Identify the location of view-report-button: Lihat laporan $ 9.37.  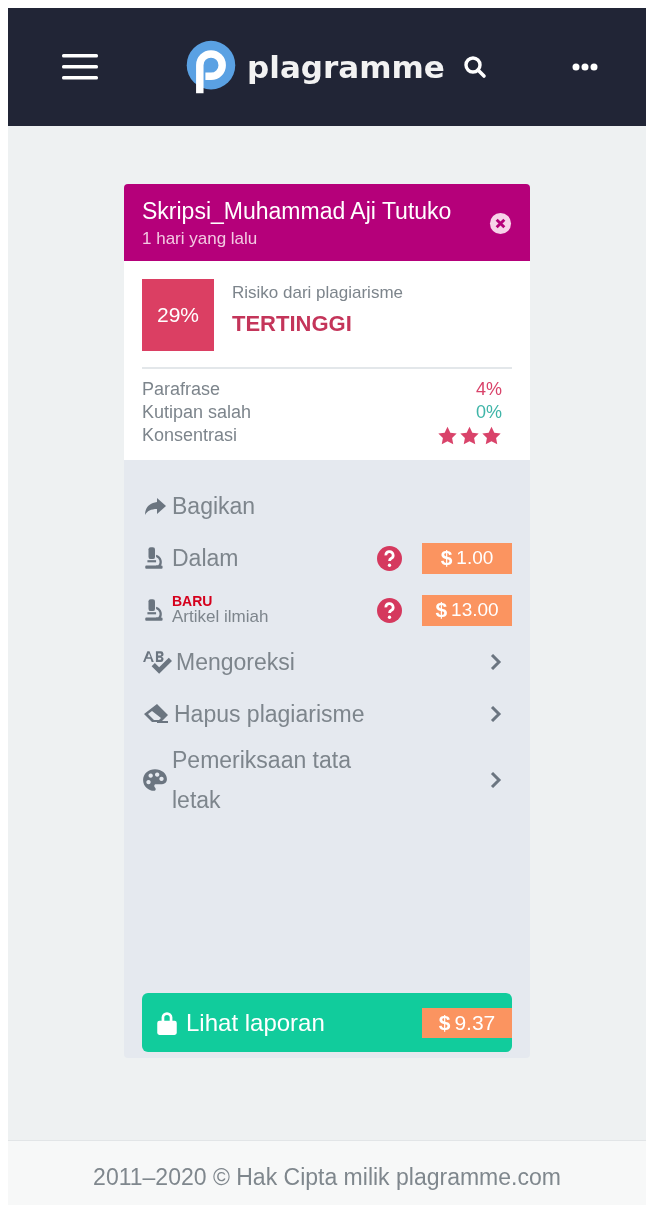
(327, 1022).